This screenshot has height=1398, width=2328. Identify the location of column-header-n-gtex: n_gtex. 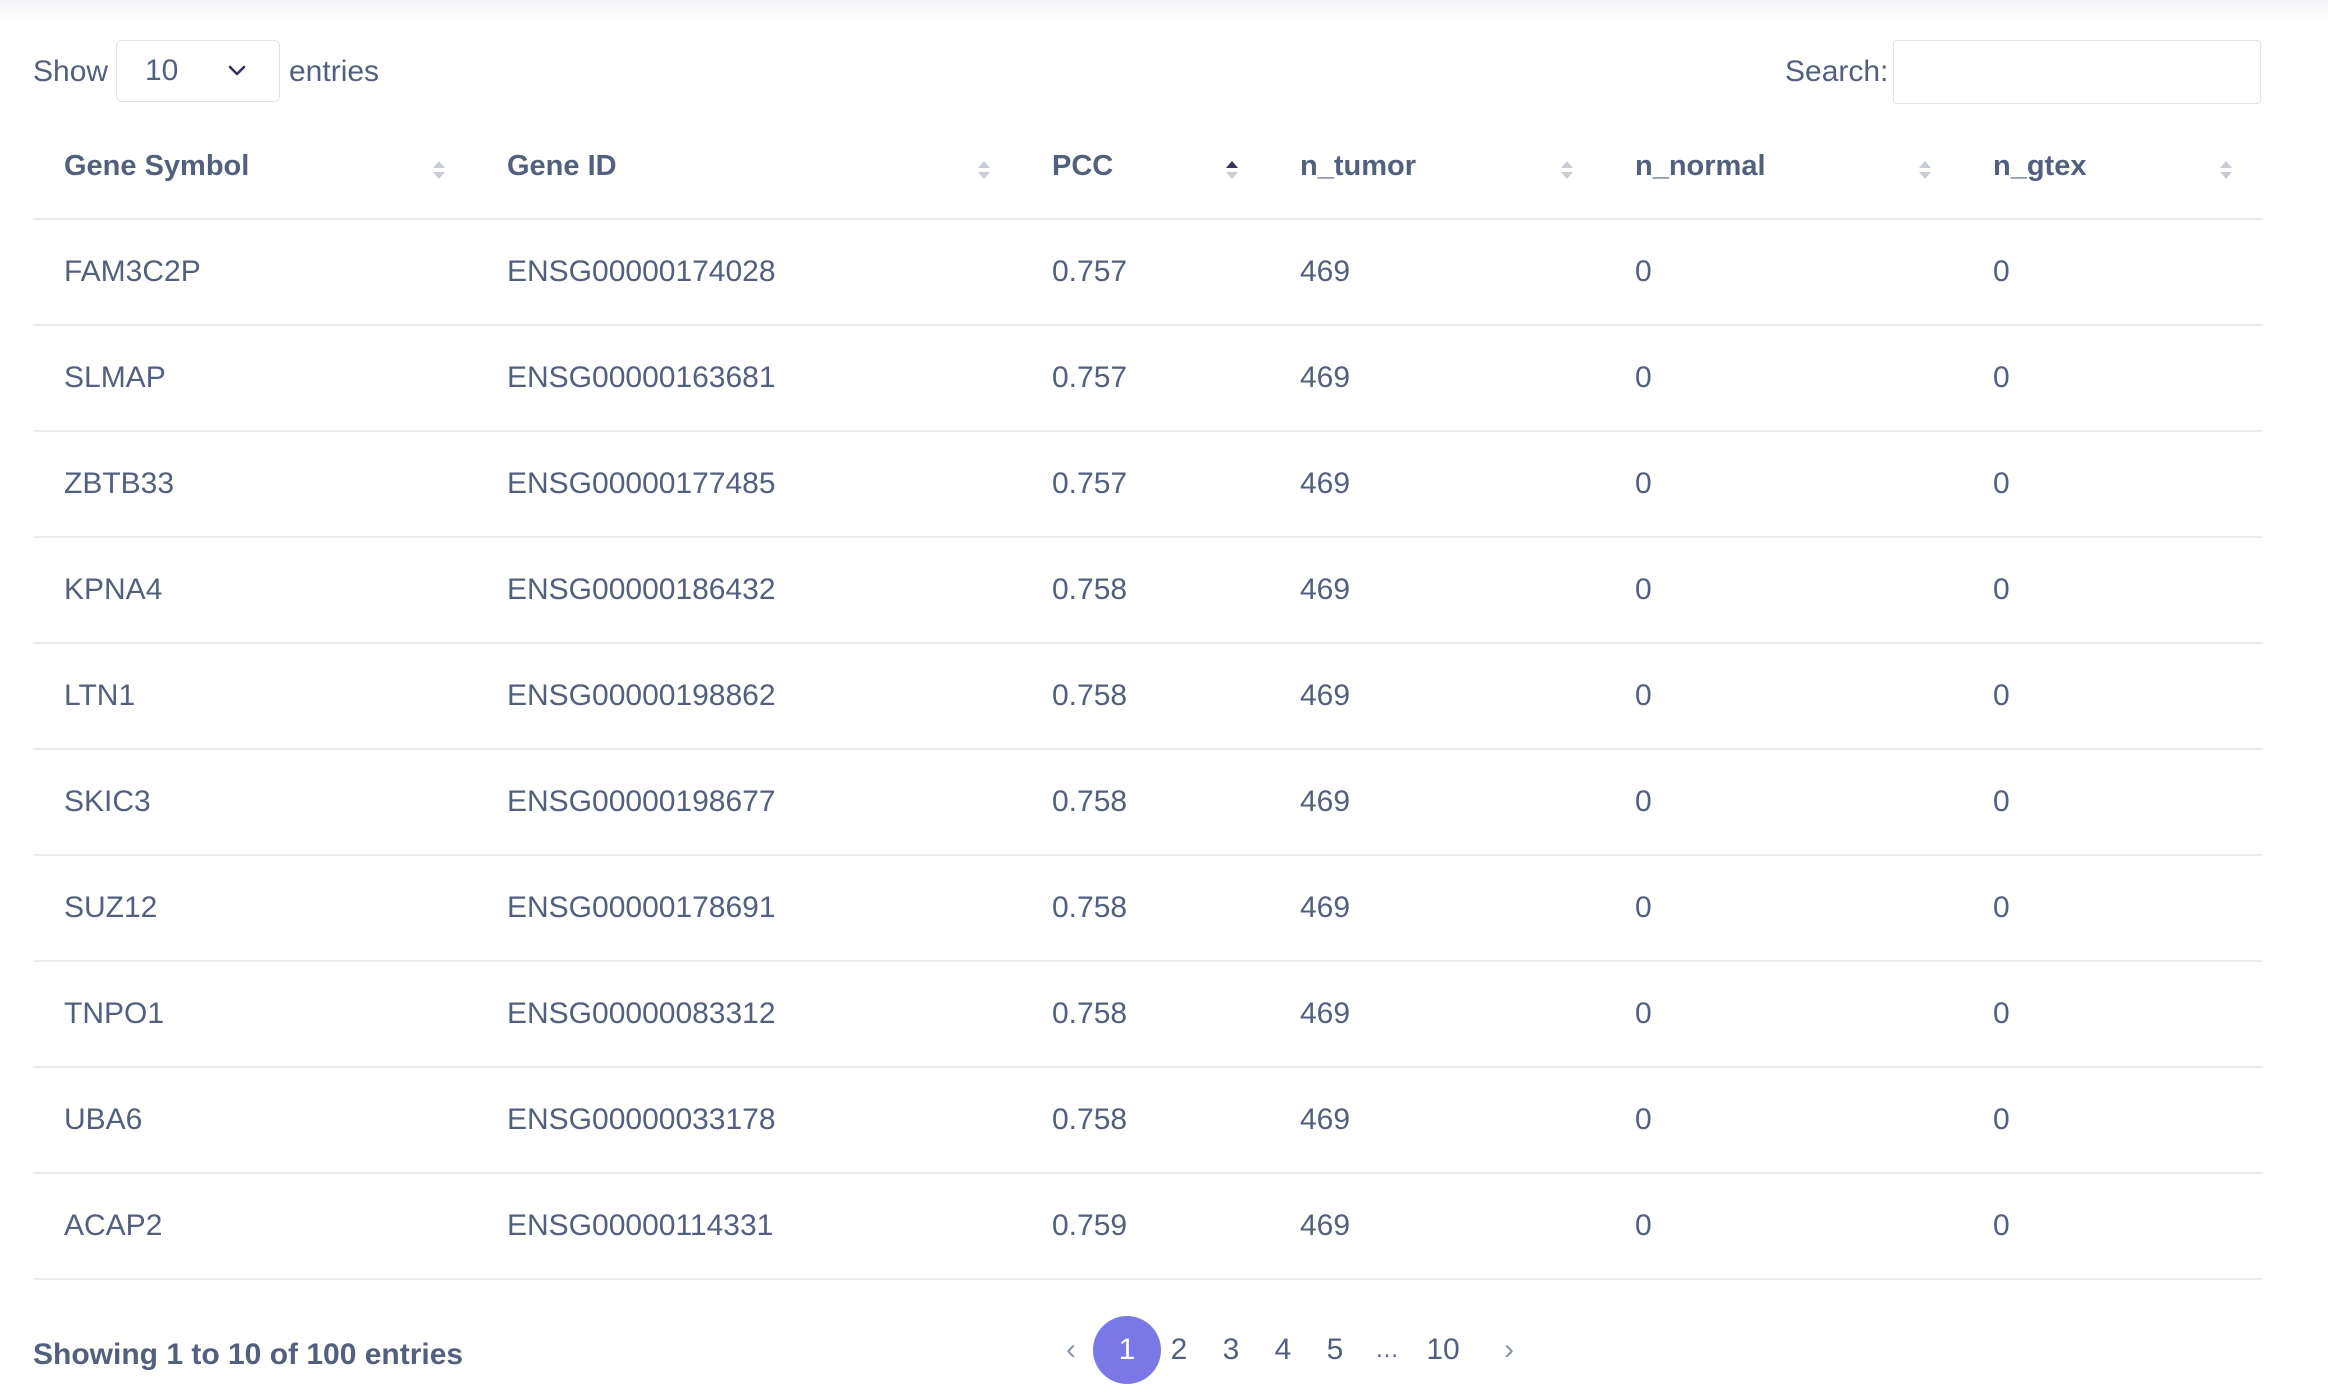
(2112, 167).